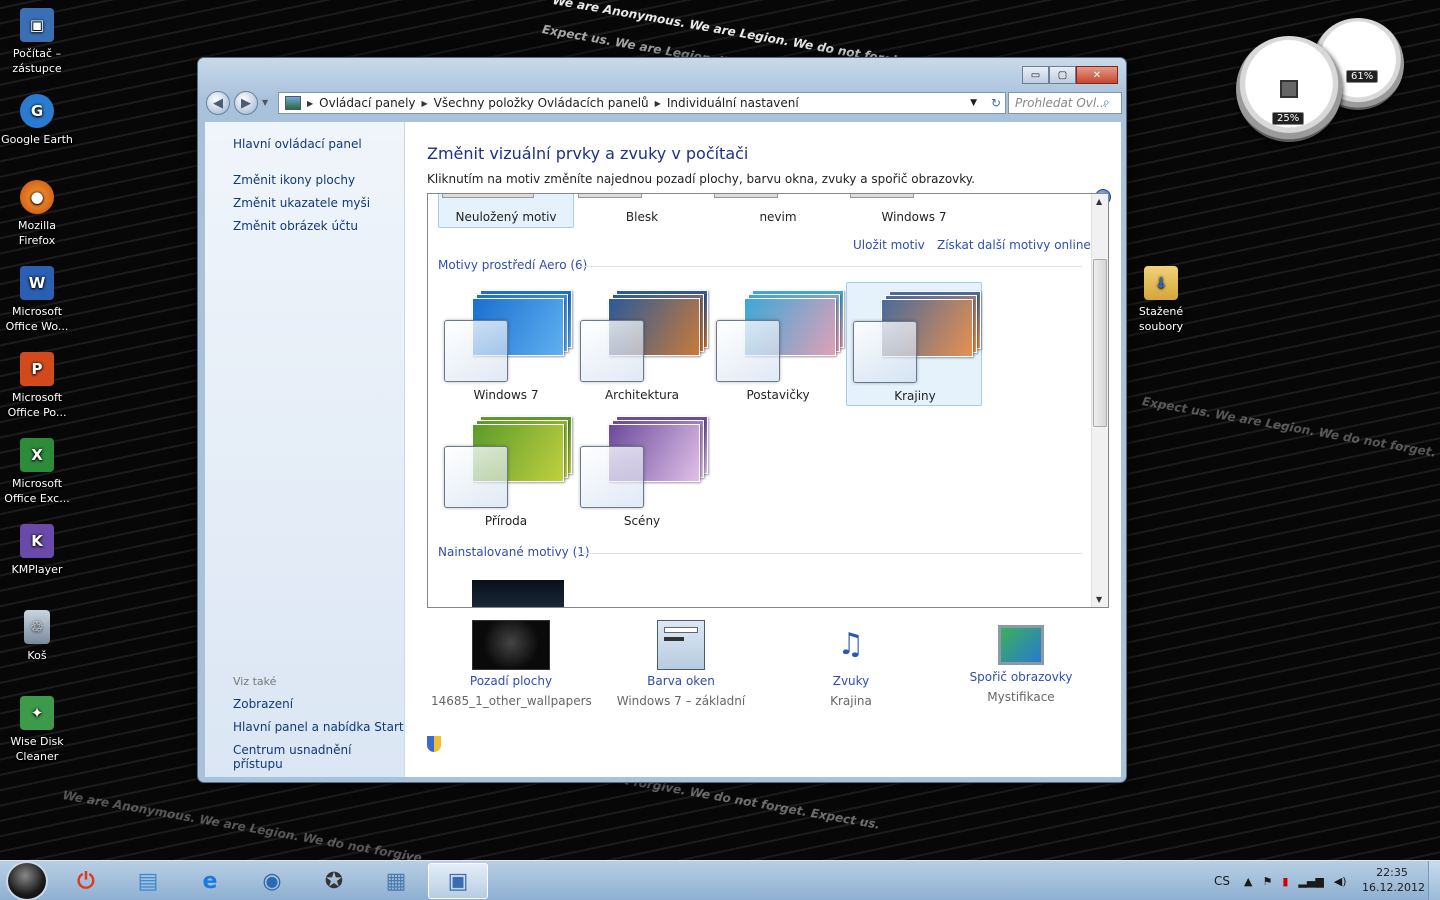 This screenshot has height=900, width=1440. I want to click on language-indicator: CS, so click(1222, 880).